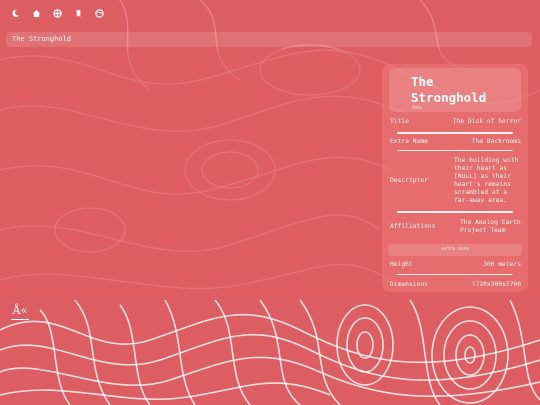 The height and width of the screenshot is (405, 540). What do you see at coordinates (99, 13) in the screenshot?
I see `globe-icon` at bounding box center [99, 13].